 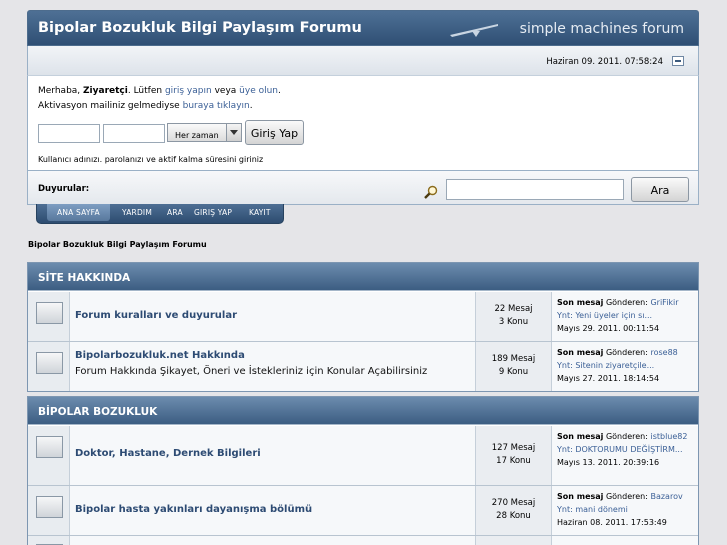 What do you see at coordinates (272, 355) in the screenshot?
I see `board-name: Bipolarbozukluk.net Hakkında` at bounding box center [272, 355].